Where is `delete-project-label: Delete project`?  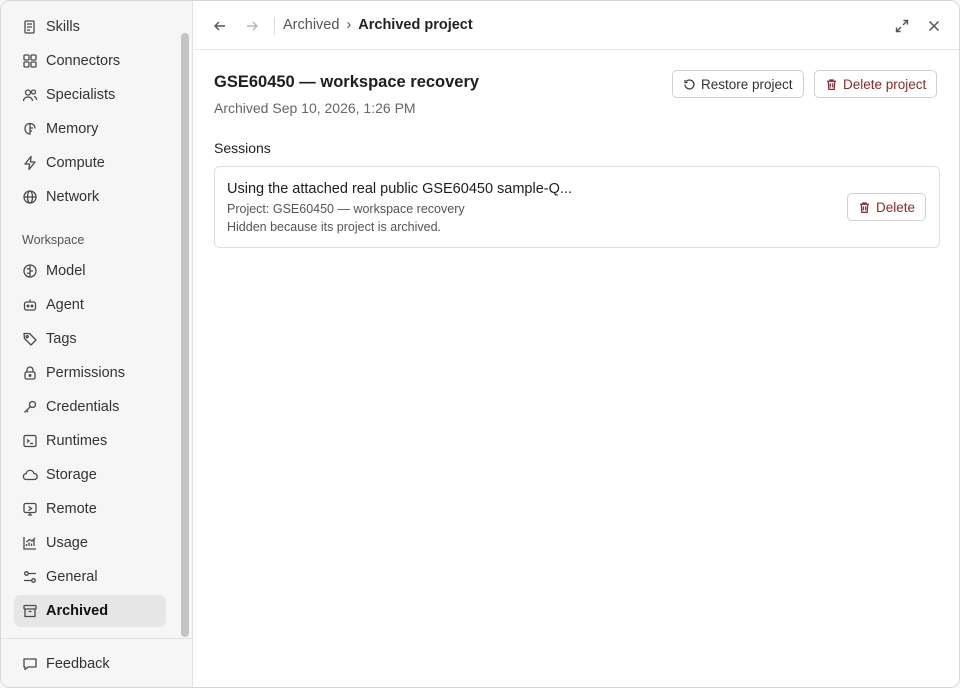 delete-project-label: Delete project is located at coordinates (885, 84).